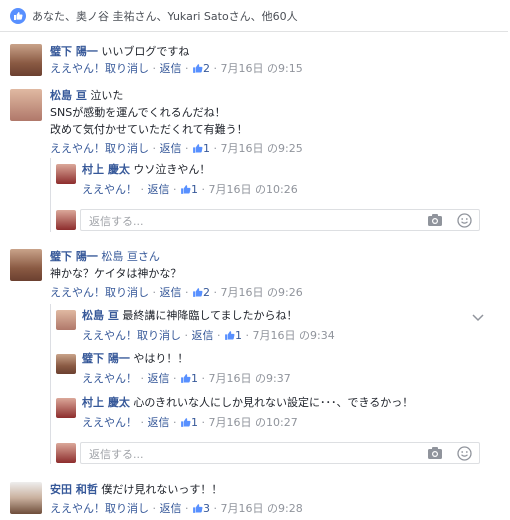 The height and width of the screenshot is (520, 510). I want to click on comment-actions: ええやん！ · 返信 · 1 · 7月16日 の9:37, so click(272, 379).